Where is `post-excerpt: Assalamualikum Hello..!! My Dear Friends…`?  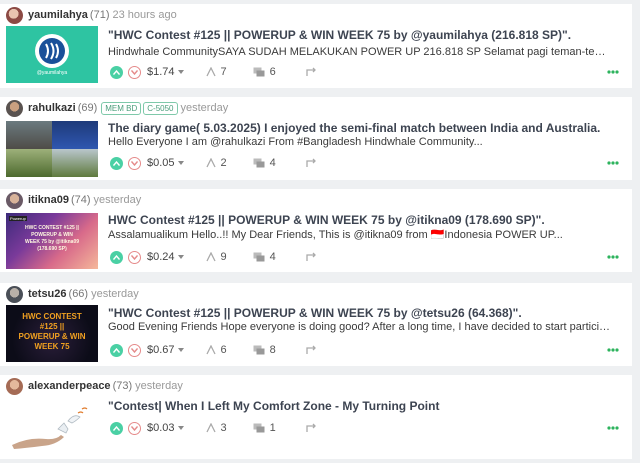
post-excerpt: Assalamualikum Hello..!! My Dear Friends… is located at coordinates (360, 234).